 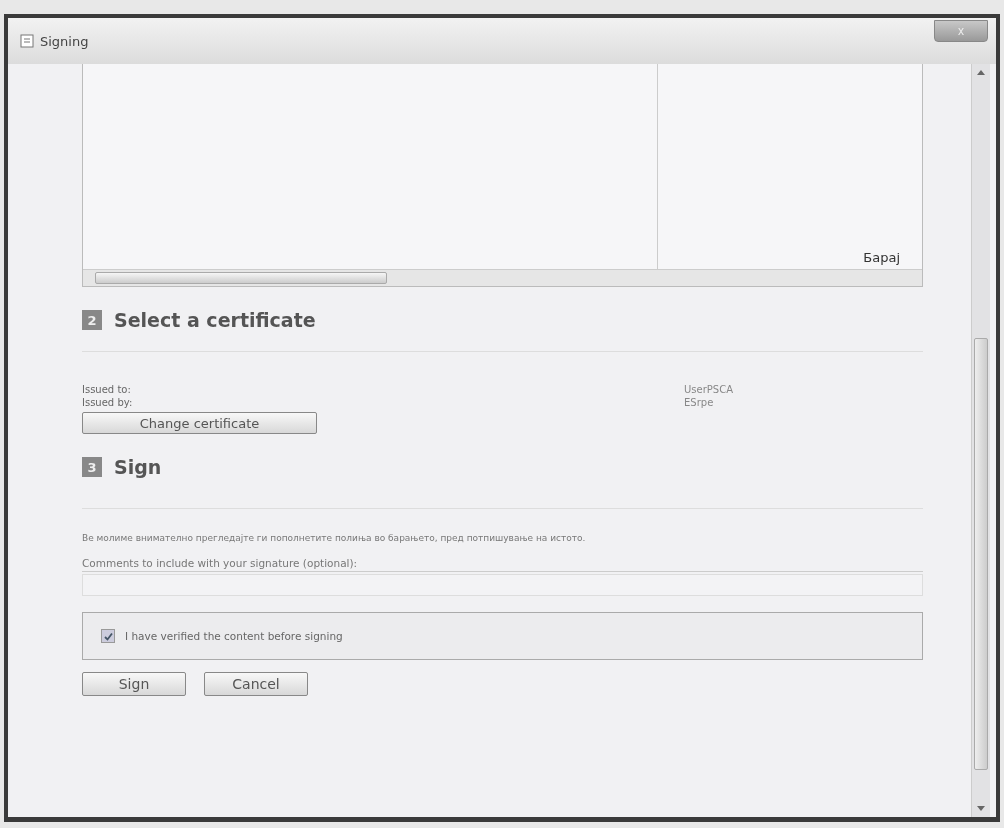 What do you see at coordinates (138, 467) in the screenshot?
I see `section-title: Sign` at bounding box center [138, 467].